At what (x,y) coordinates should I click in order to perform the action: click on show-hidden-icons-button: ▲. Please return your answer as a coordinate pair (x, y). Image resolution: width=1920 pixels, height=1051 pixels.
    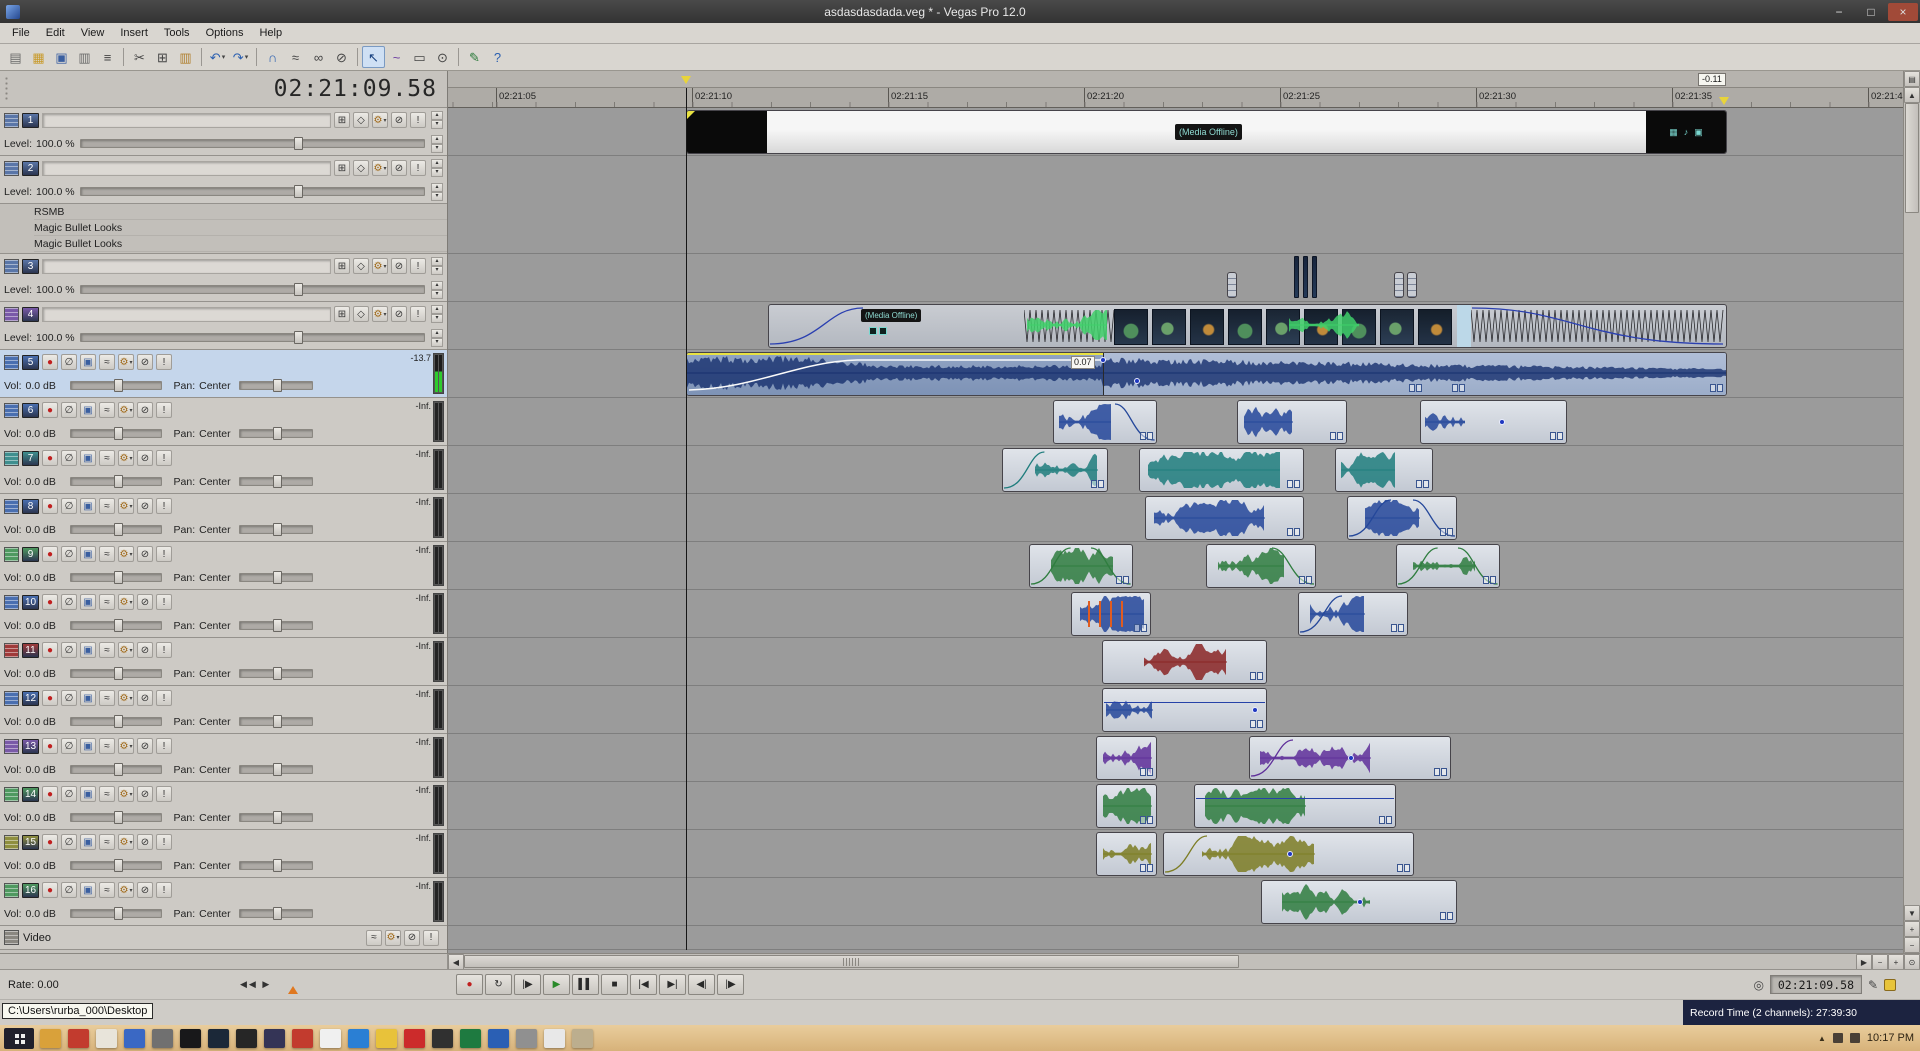
    Looking at the image, I should click on (1822, 1038).